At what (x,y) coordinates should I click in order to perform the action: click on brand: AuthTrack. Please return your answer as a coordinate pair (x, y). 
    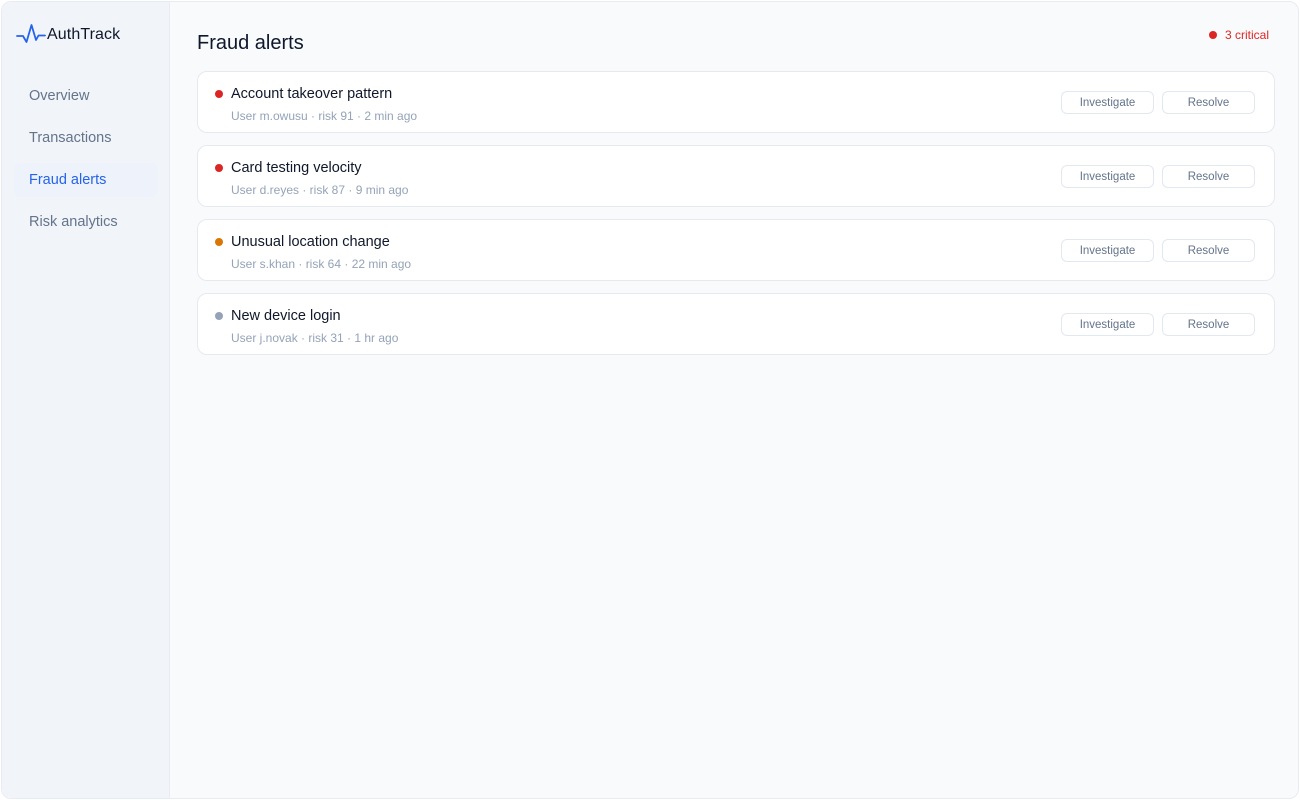
    Looking at the image, I should click on (68, 35).